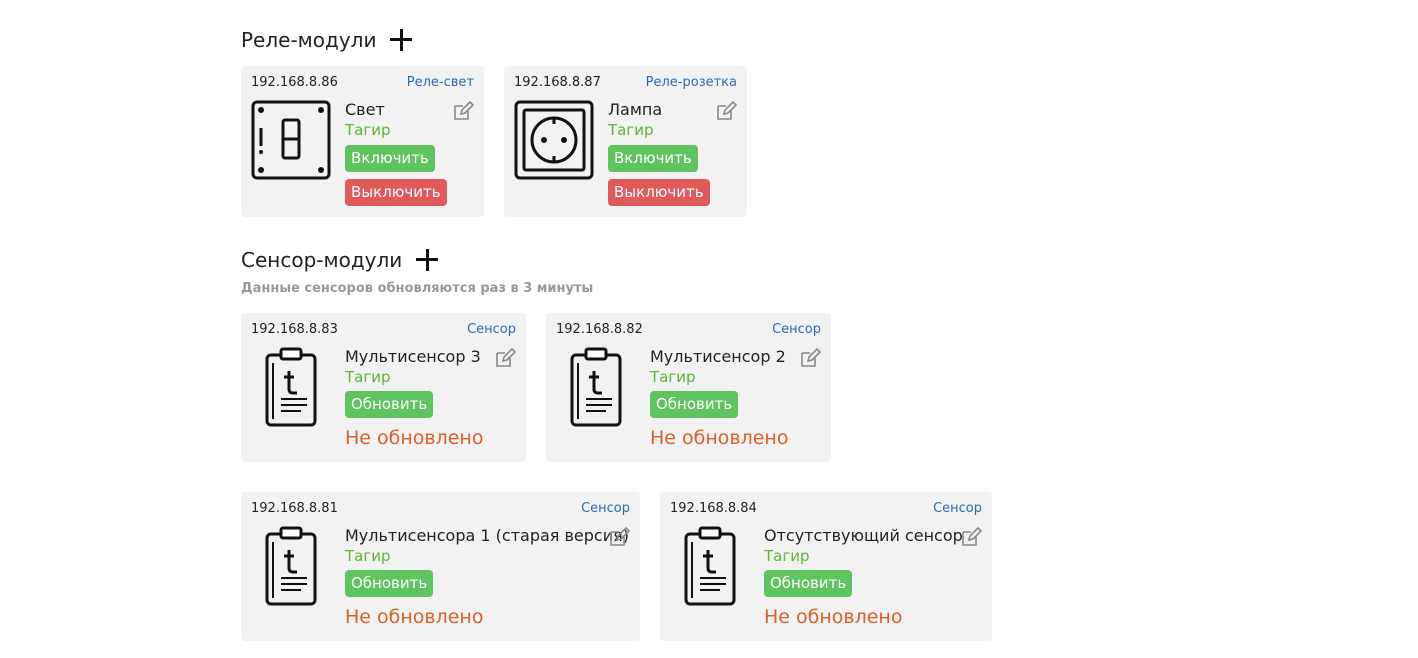  I want to click on add-relay-button, so click(401, 40).